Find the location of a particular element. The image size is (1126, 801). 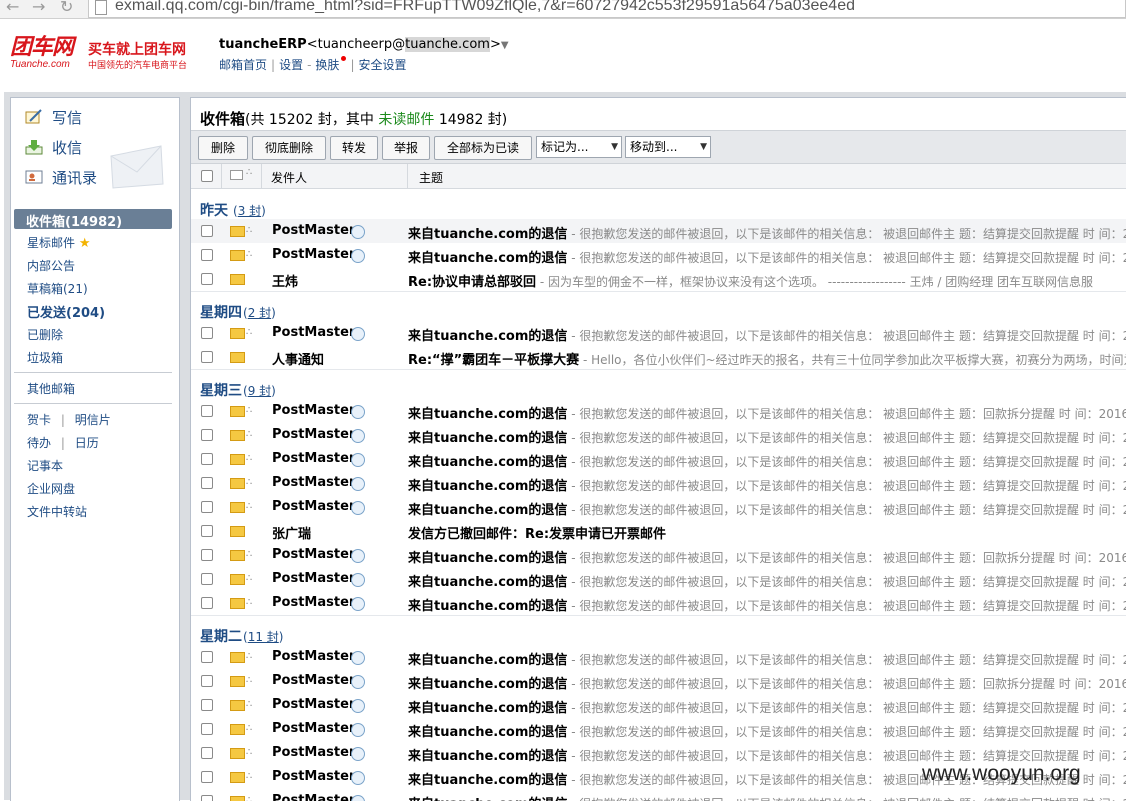

folder-deleted: 已删除 is located at coordinates (45, 334).